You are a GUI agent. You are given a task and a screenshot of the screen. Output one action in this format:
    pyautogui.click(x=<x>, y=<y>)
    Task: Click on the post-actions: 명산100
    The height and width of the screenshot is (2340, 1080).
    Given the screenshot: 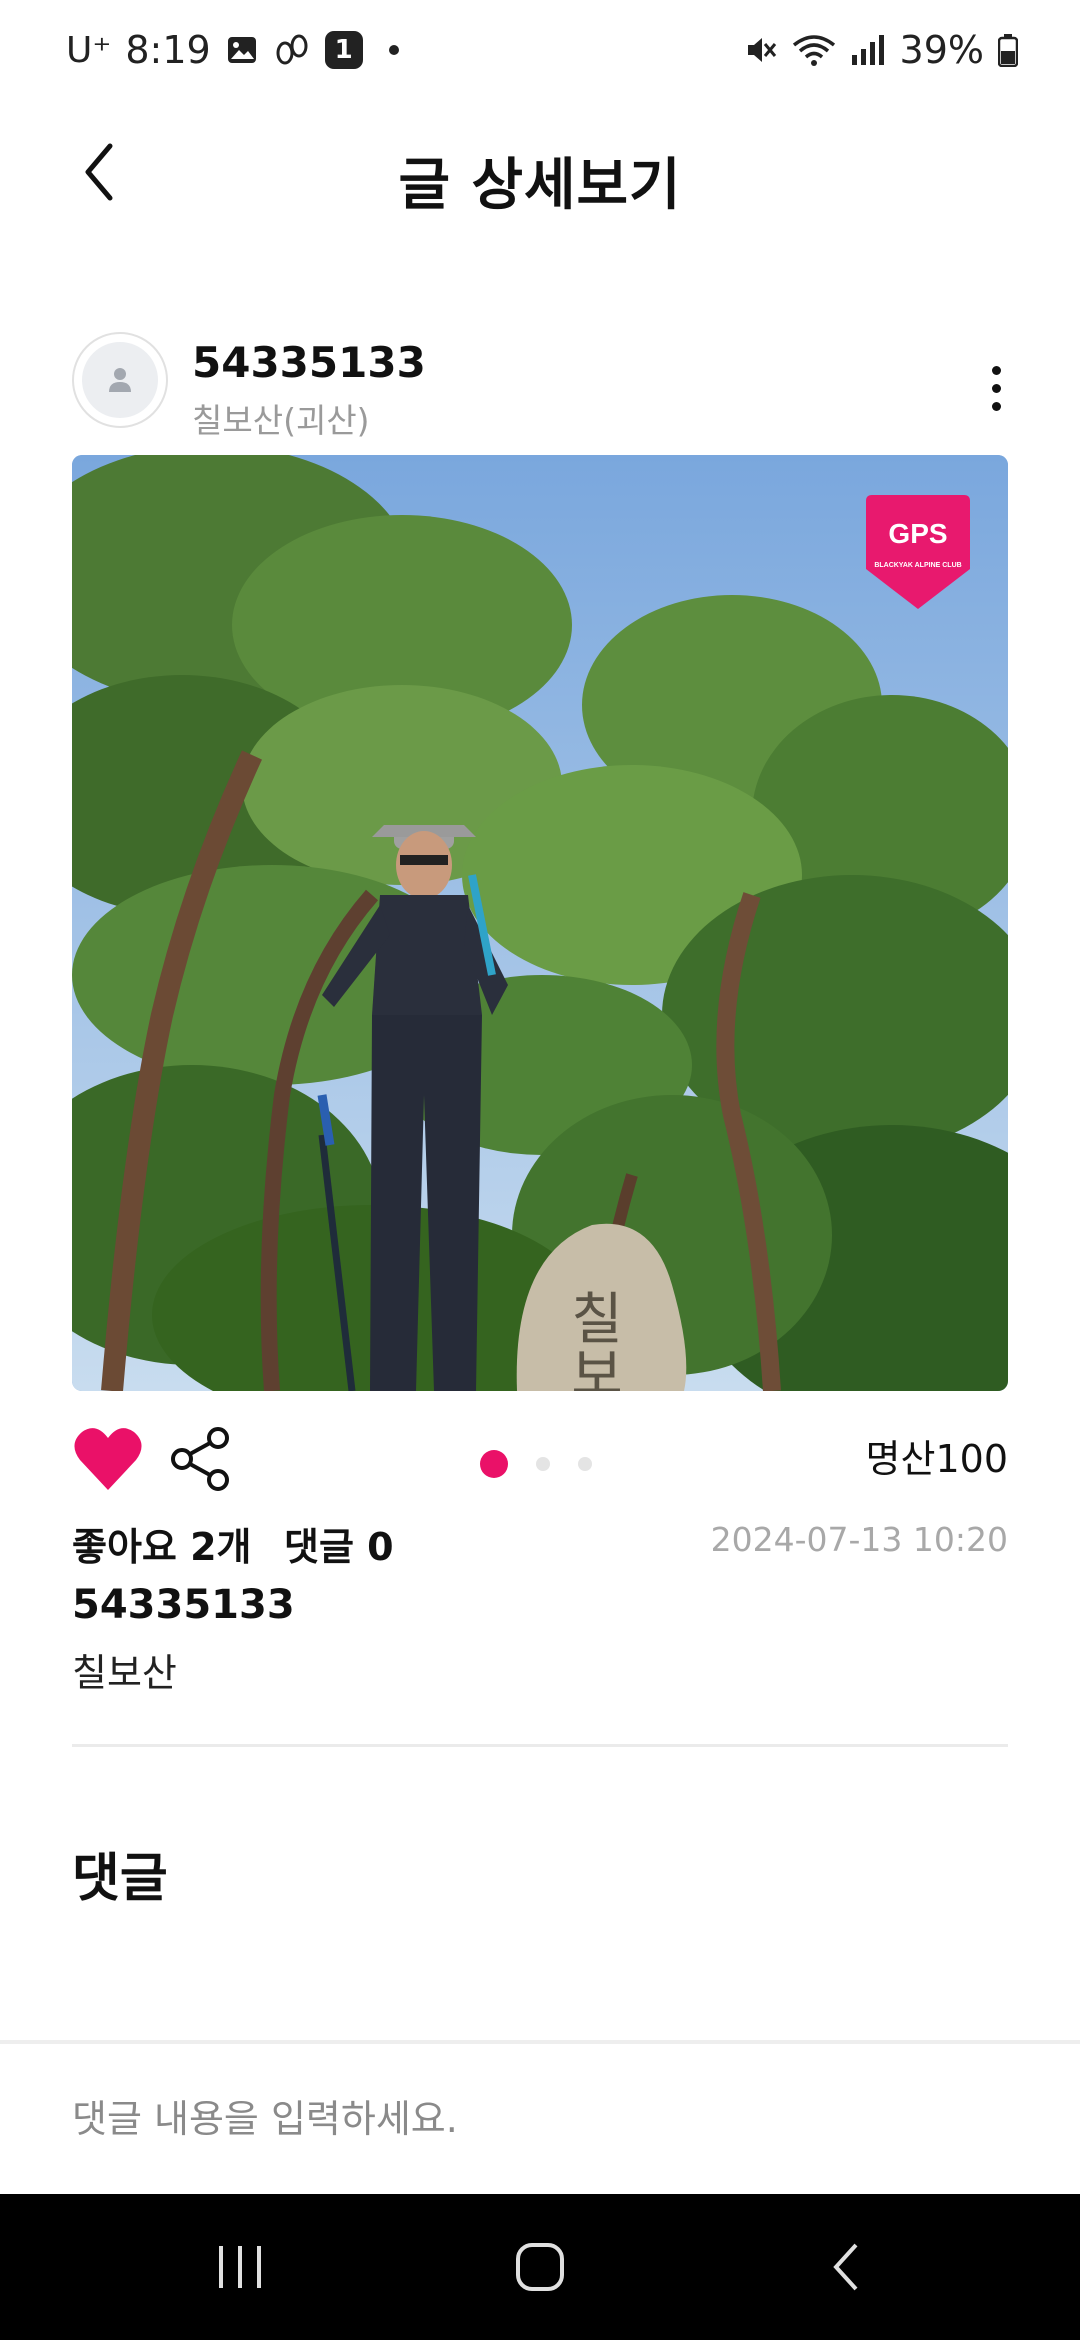 What is the action you would take?
    pyautogui.click(x=540, y=1460)
    